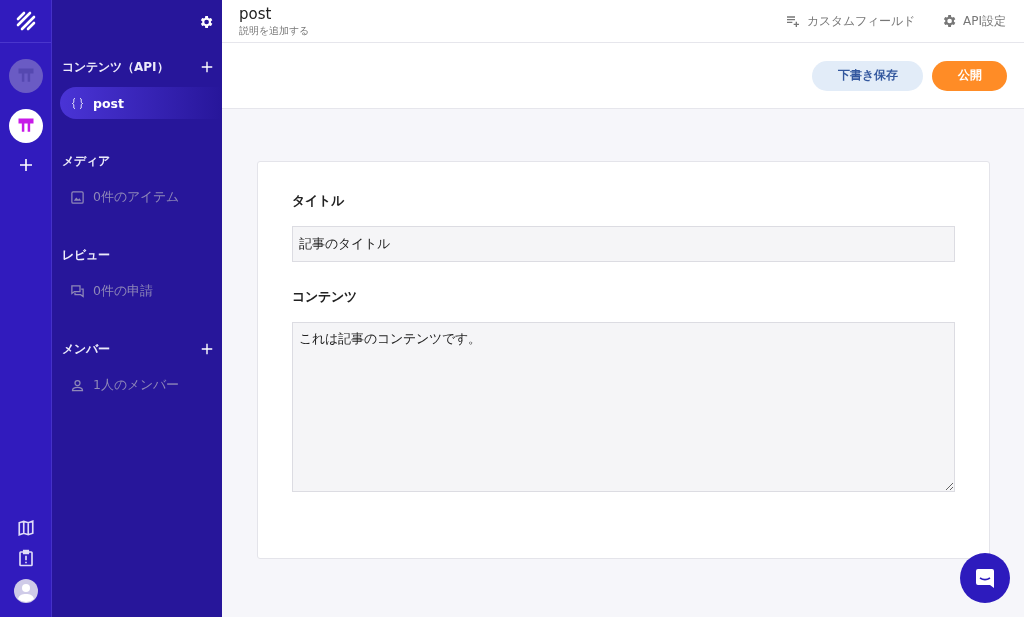  Describe the element at coordinates (25, 591) in the screenshot. I see `user-avatar-icon` at that location.